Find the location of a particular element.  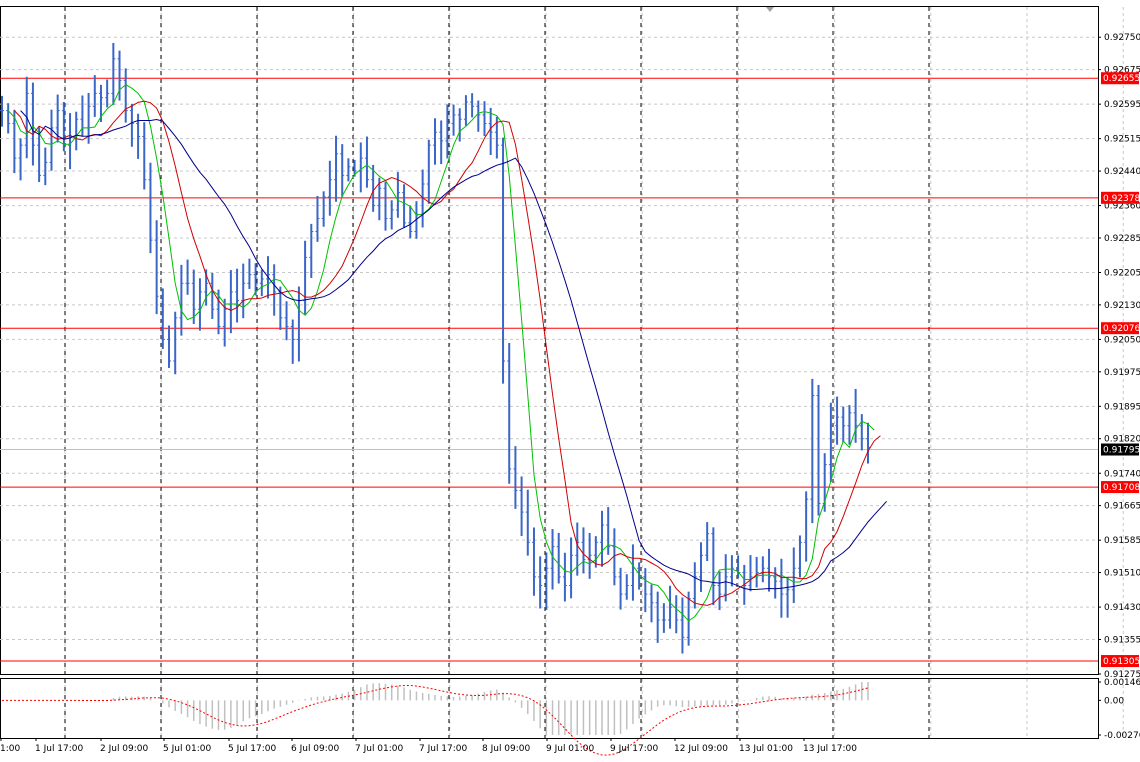

time-tick-label: 13 Jul 01:00 is located at coordinates (766, 749).